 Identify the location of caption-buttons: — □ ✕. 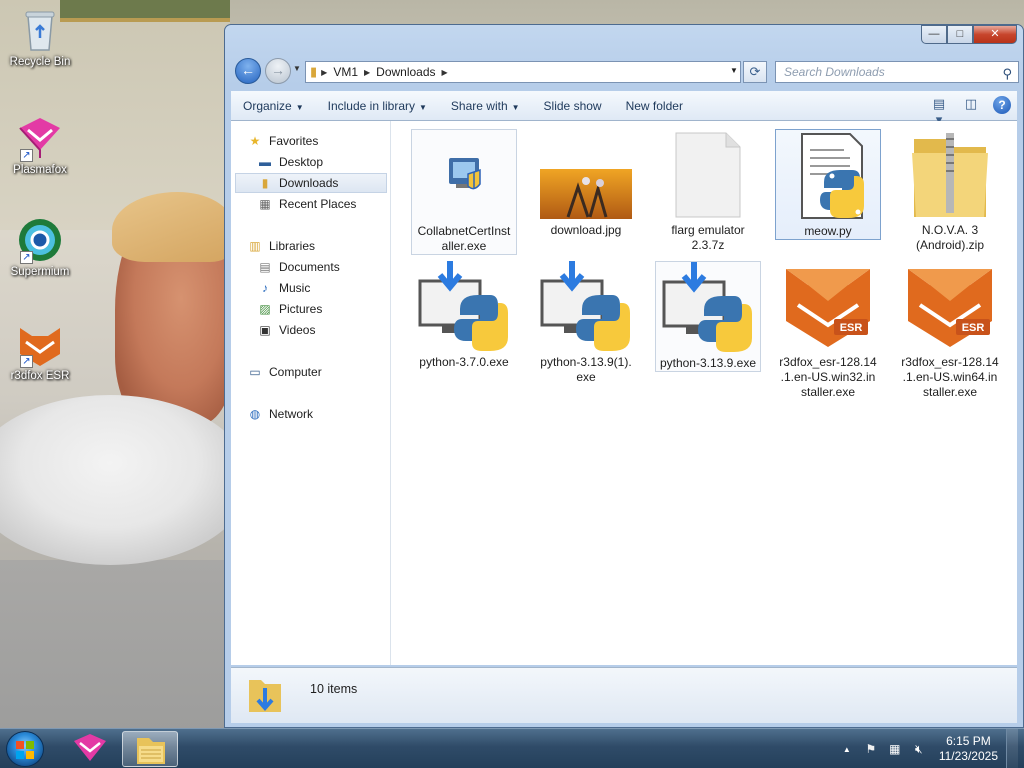
(969, 34).